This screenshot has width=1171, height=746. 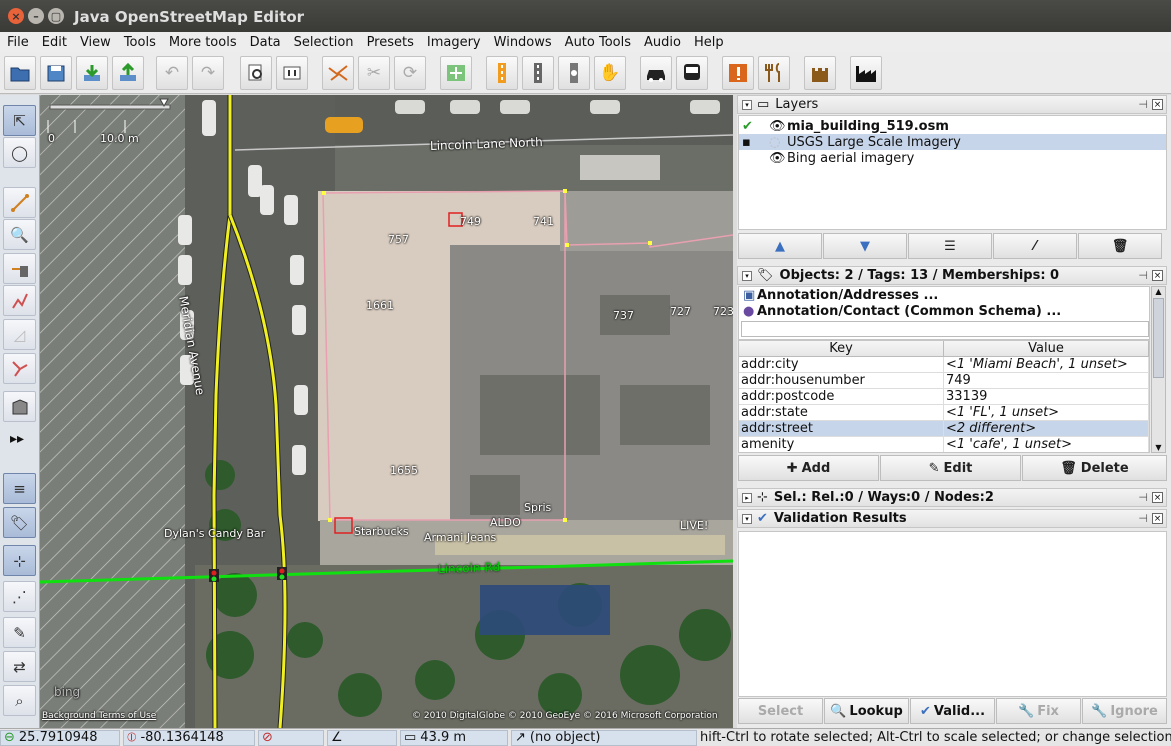 I want to click on toggle-relations-icon: ⋰, so click(x=19, y=596).